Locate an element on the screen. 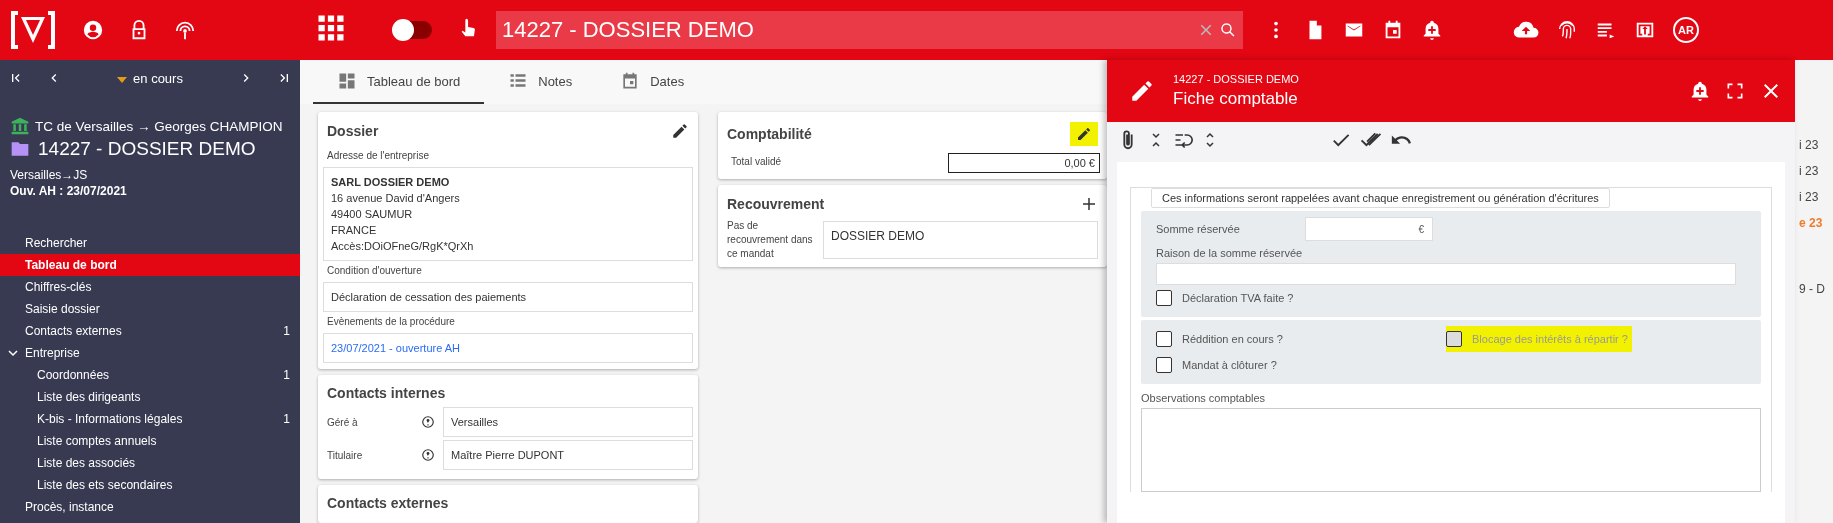  edit-button is located at coordinates (1084, 134).